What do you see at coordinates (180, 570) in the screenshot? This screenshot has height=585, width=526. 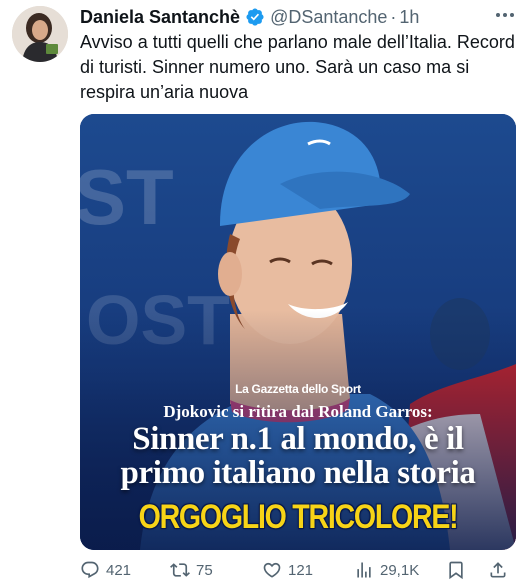 I see `repost-icon` at bounding box center [180, 570].